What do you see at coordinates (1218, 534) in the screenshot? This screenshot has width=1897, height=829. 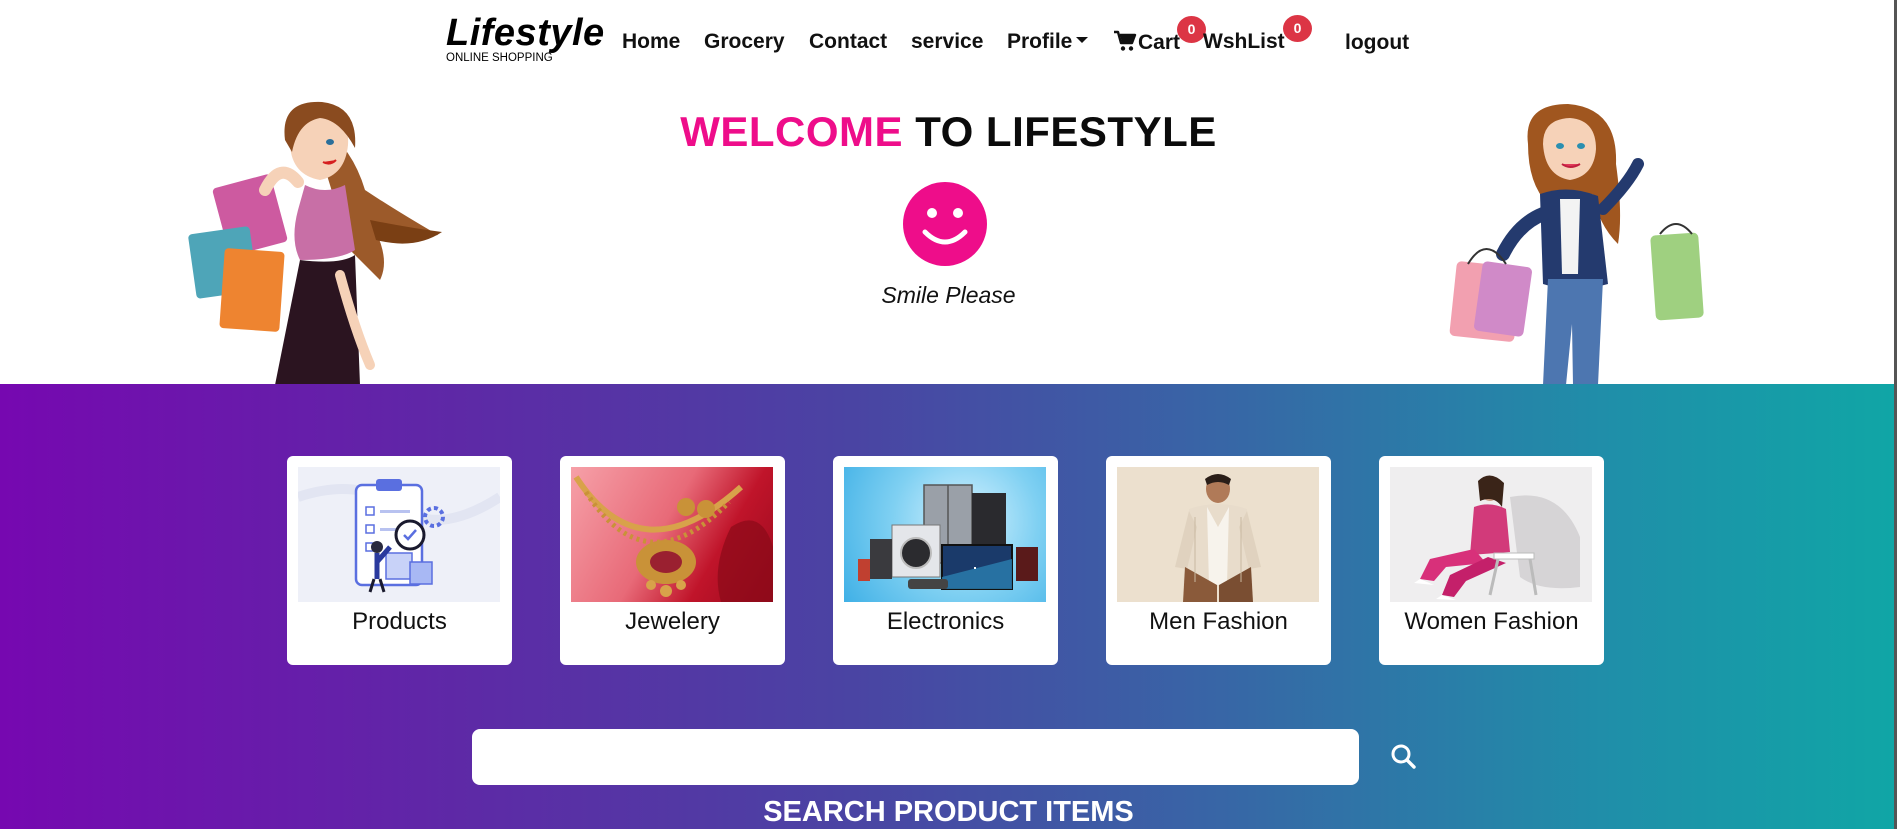 I see `man-shirt-photo` at bounding box center [1218, 534].